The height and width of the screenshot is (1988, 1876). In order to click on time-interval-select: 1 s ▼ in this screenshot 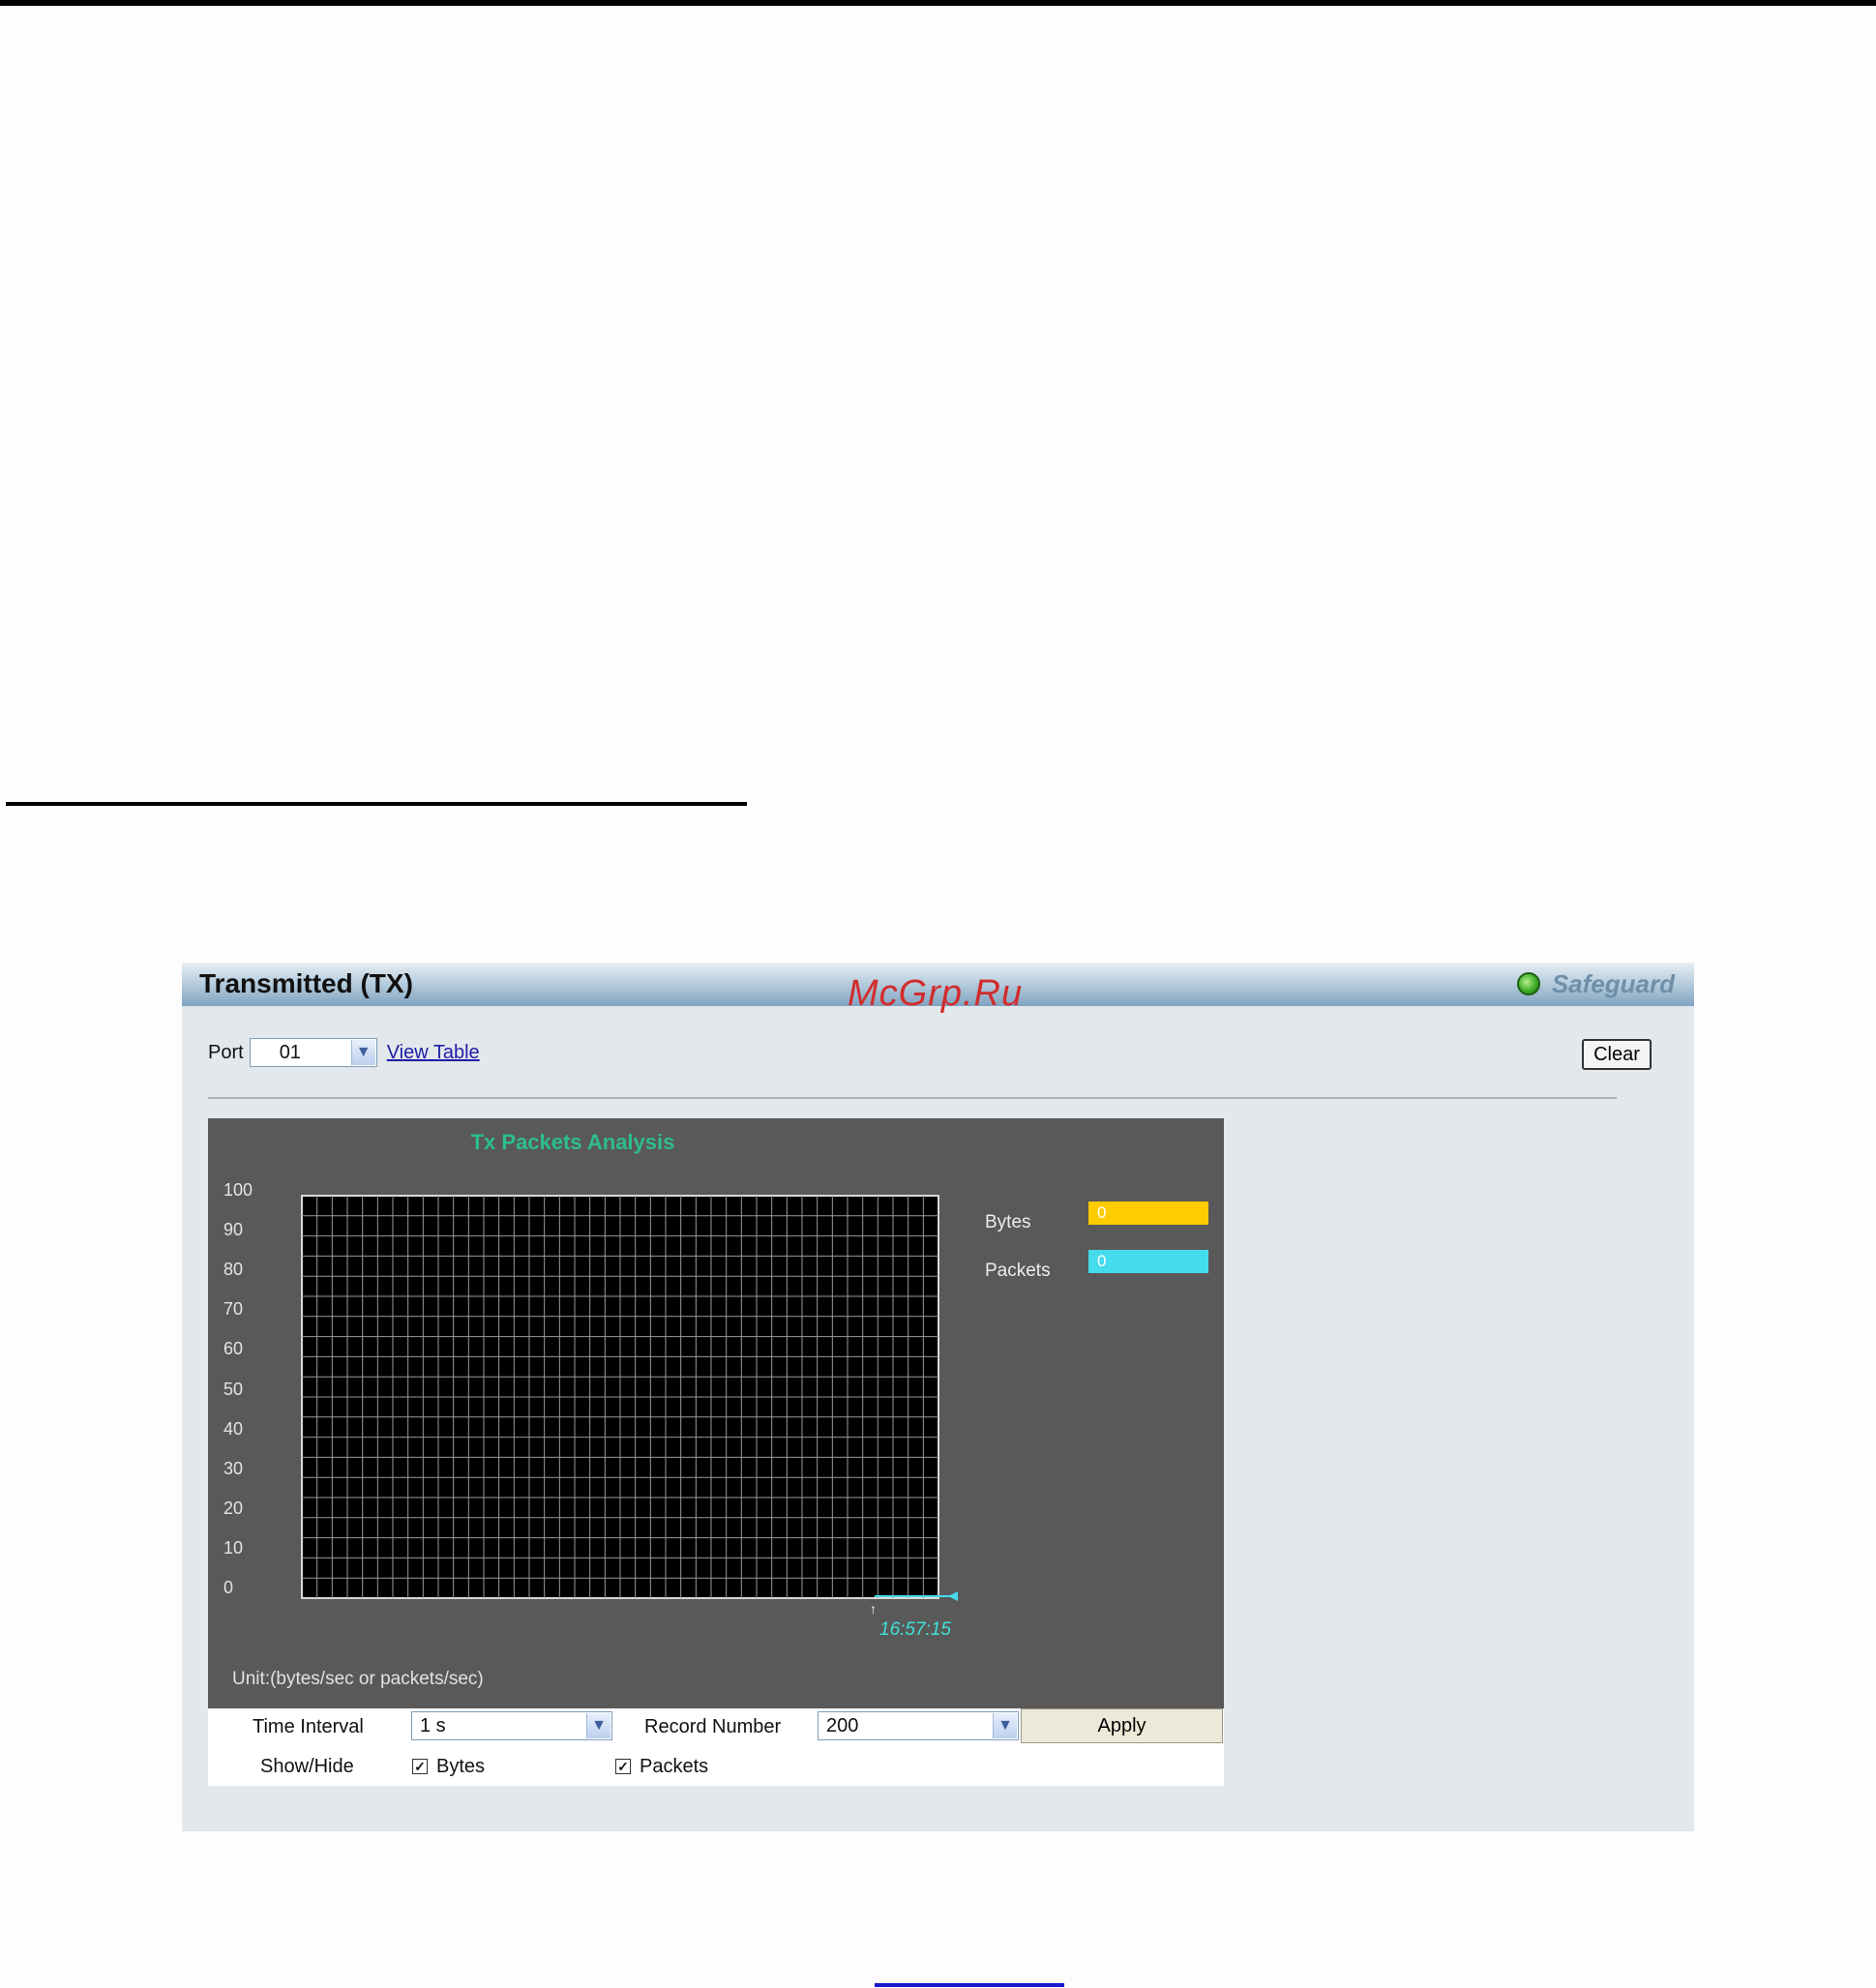, I will do `click(511, 1725)`.